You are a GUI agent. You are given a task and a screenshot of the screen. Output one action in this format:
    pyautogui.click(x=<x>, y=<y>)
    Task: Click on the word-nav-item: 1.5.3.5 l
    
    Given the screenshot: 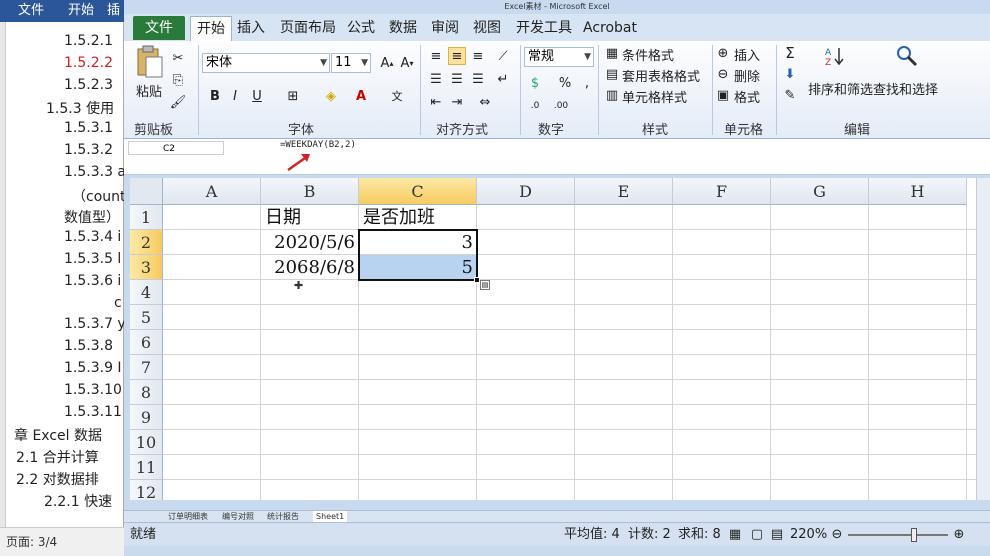 What is the action you would take?
    pyautogui.click(x=92, y=259)
    